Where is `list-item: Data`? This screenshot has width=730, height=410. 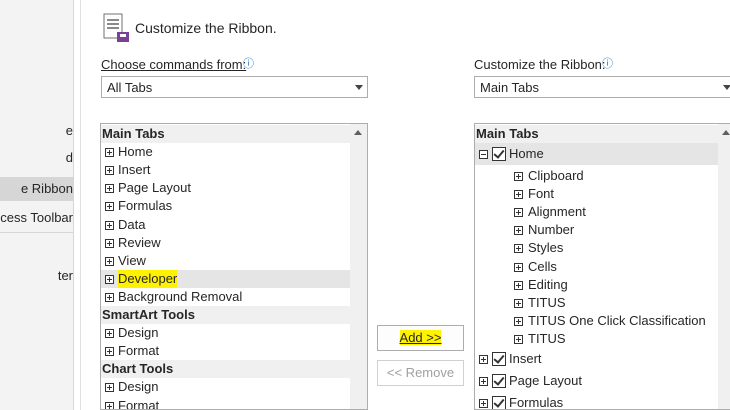 list-item: Data is located at coordinates (225, 225).